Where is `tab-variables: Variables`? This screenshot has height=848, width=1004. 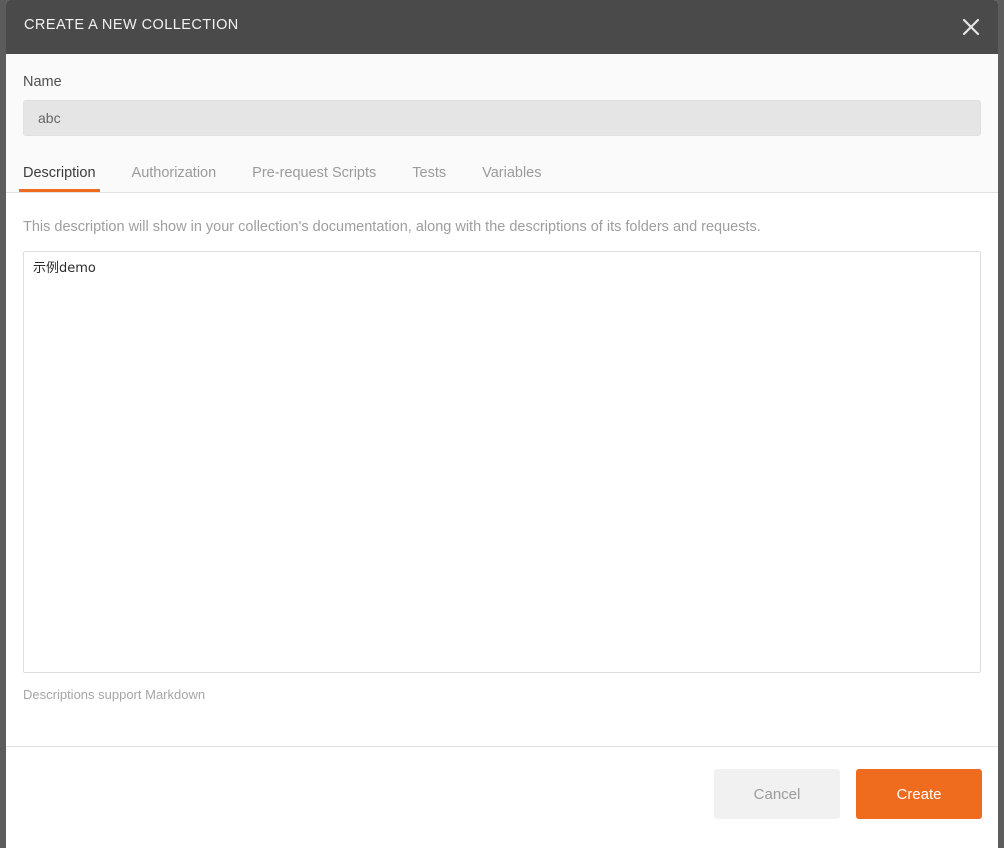
tab-variables: Variables is located at coordinates (511, 178).